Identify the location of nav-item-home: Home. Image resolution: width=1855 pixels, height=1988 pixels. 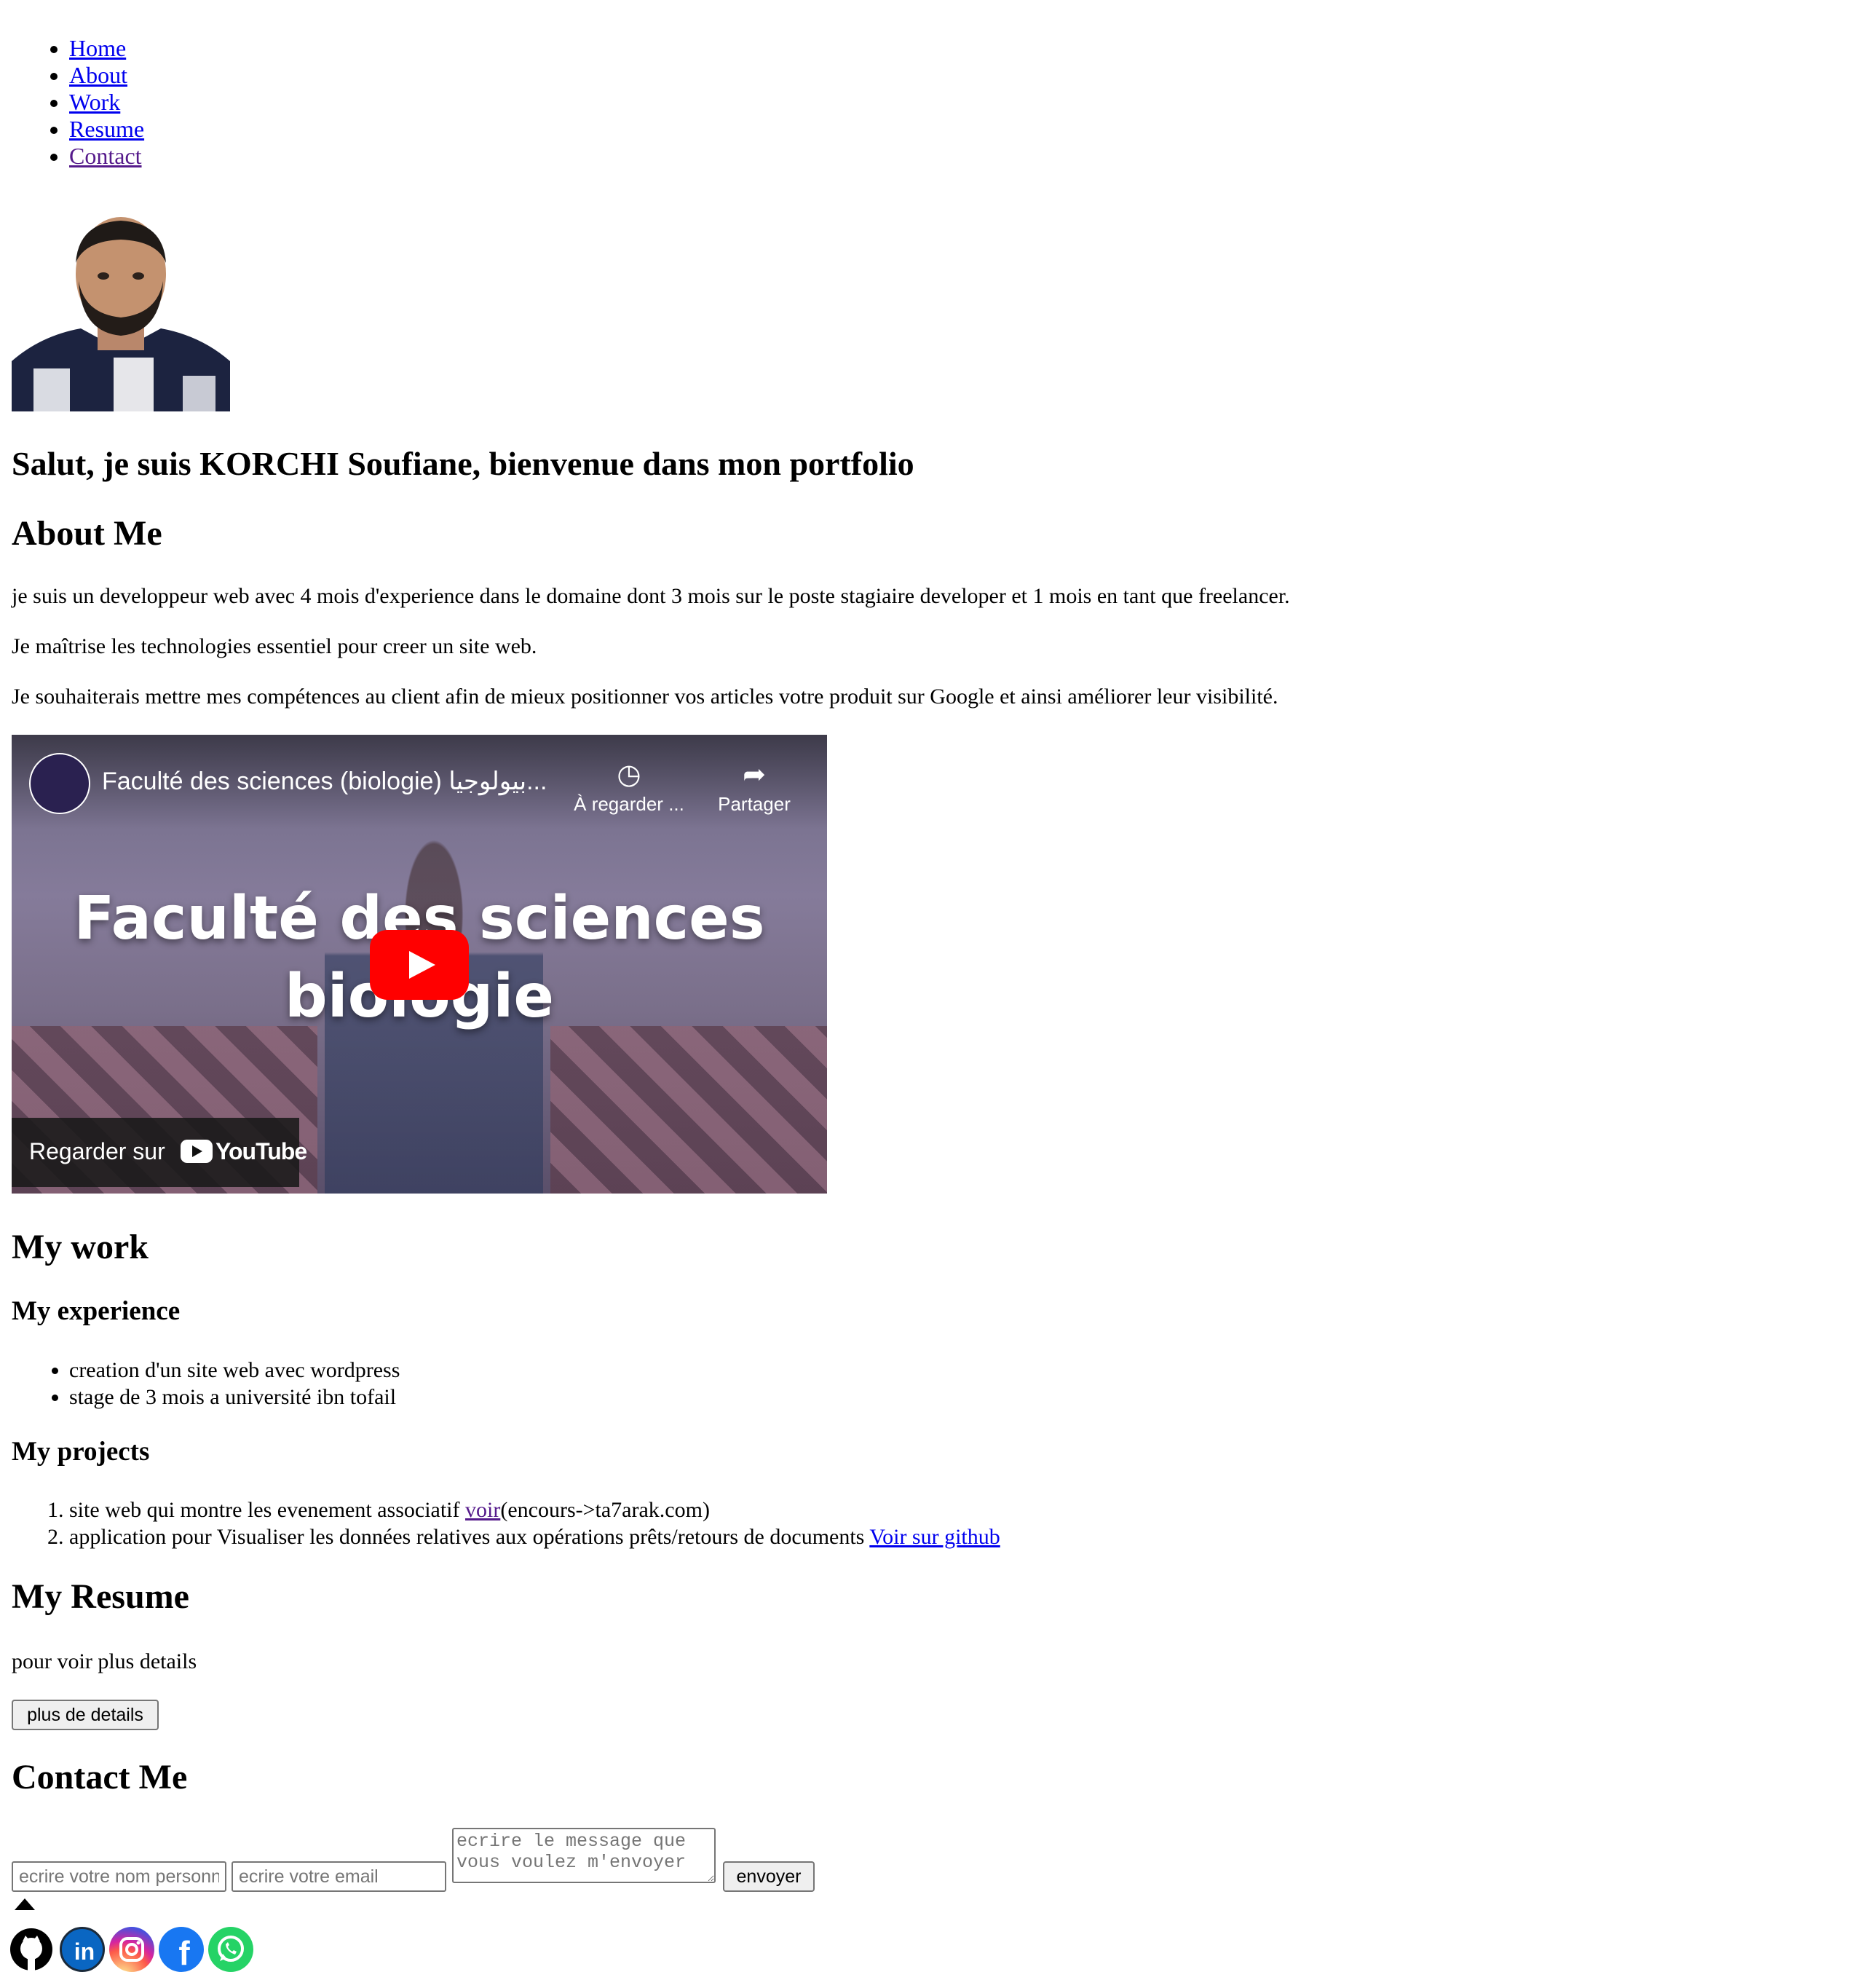
(106, 48).